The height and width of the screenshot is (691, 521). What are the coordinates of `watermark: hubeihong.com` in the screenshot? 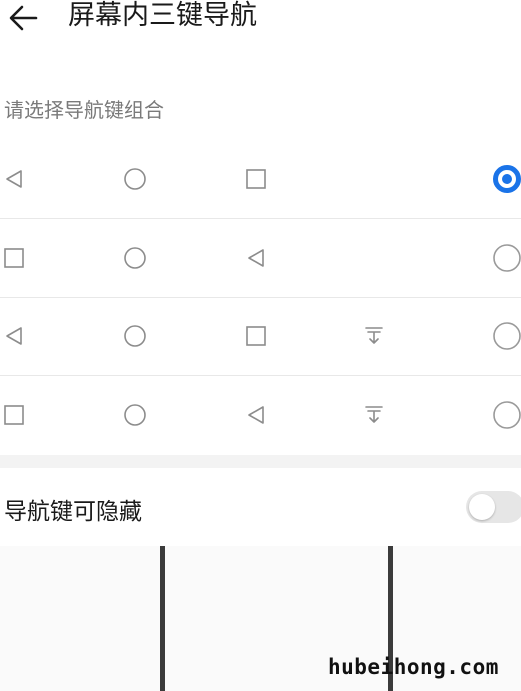 It's located at (413, 667).